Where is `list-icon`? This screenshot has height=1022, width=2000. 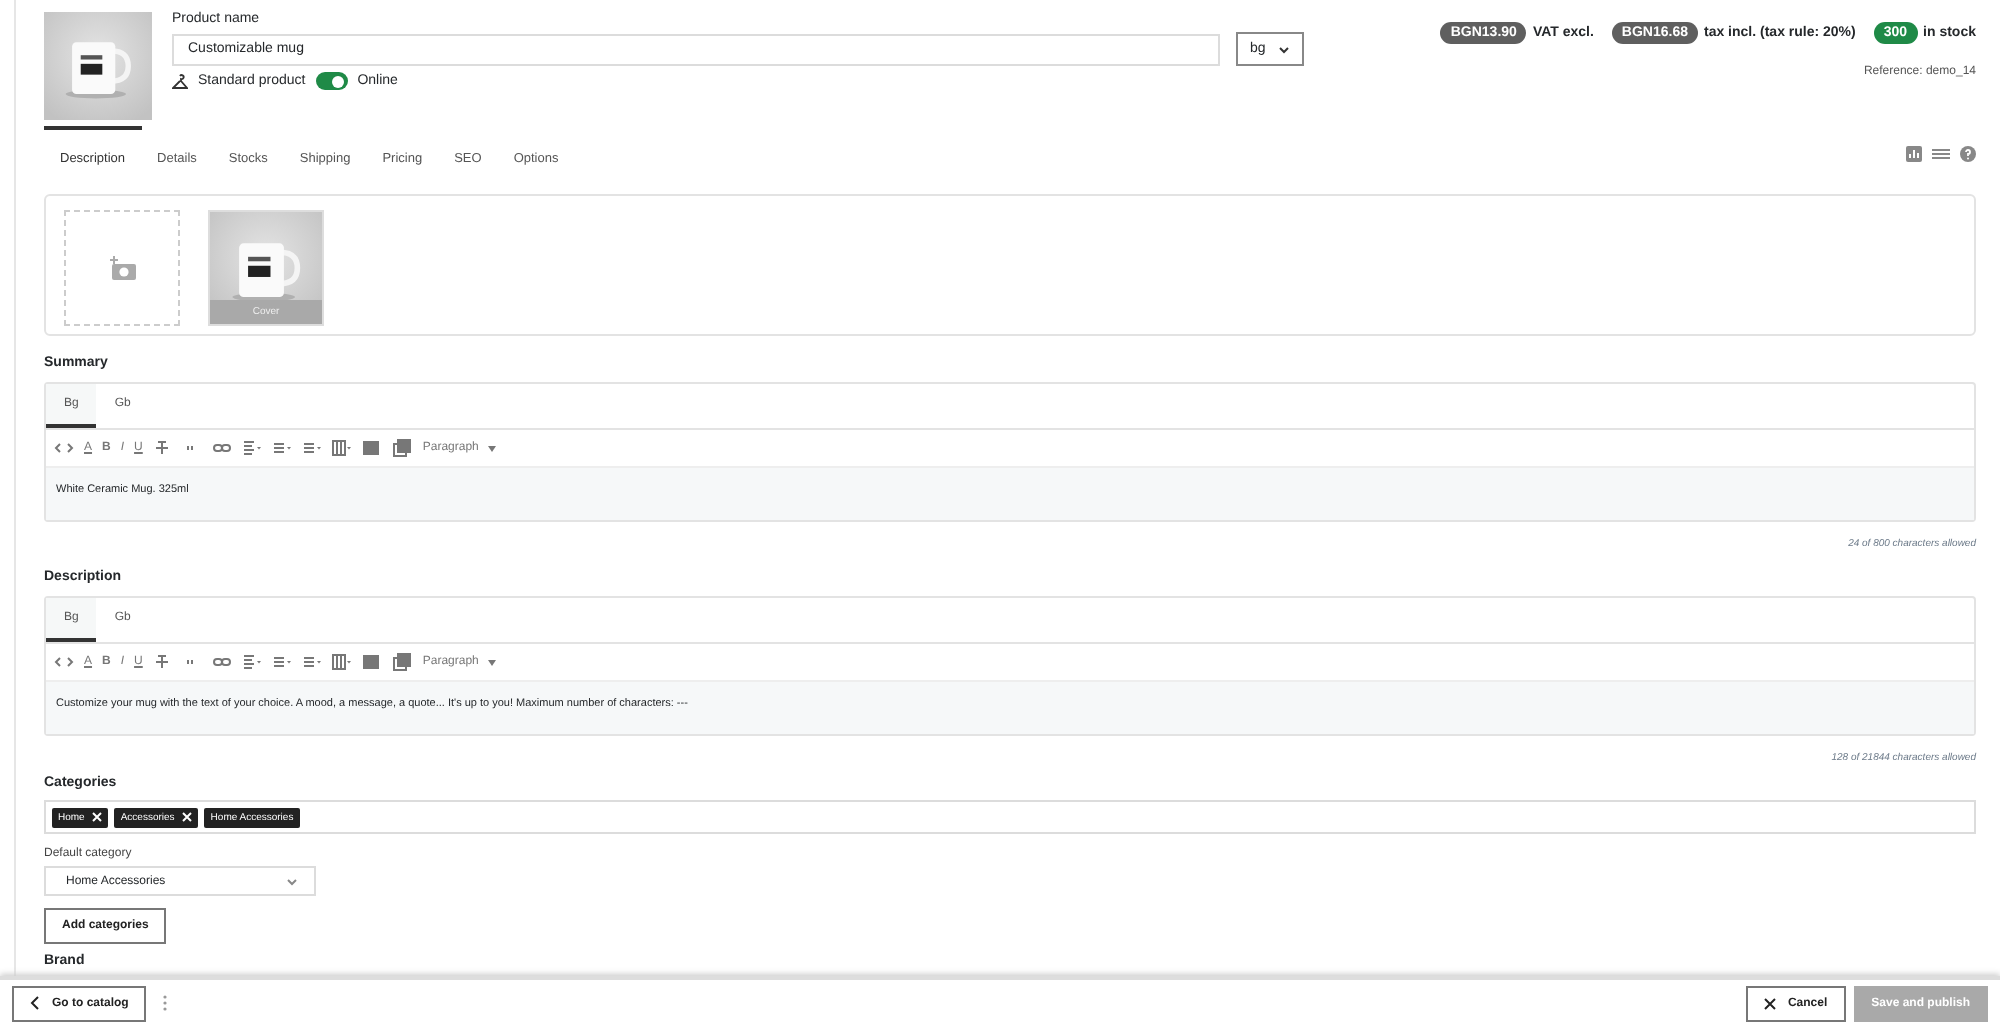
list-icon is located at coordinates (1941, 153).